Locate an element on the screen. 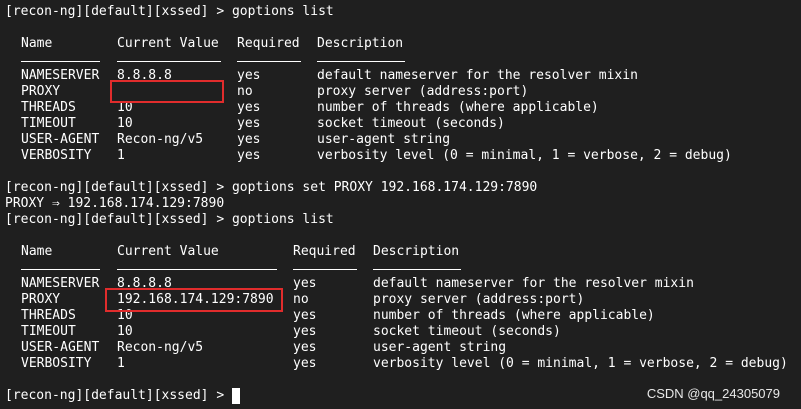 The width and height of the screenshot is (801, 409). text-cursor is located at coordinates (235, 396).